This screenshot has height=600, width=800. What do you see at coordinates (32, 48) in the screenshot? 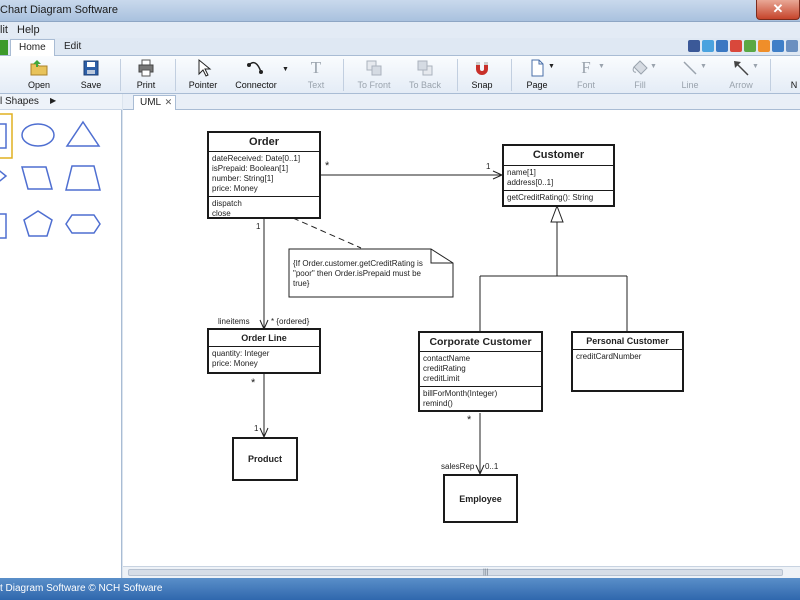
I see `tab-home: Home` at bounding box center [32, 48].